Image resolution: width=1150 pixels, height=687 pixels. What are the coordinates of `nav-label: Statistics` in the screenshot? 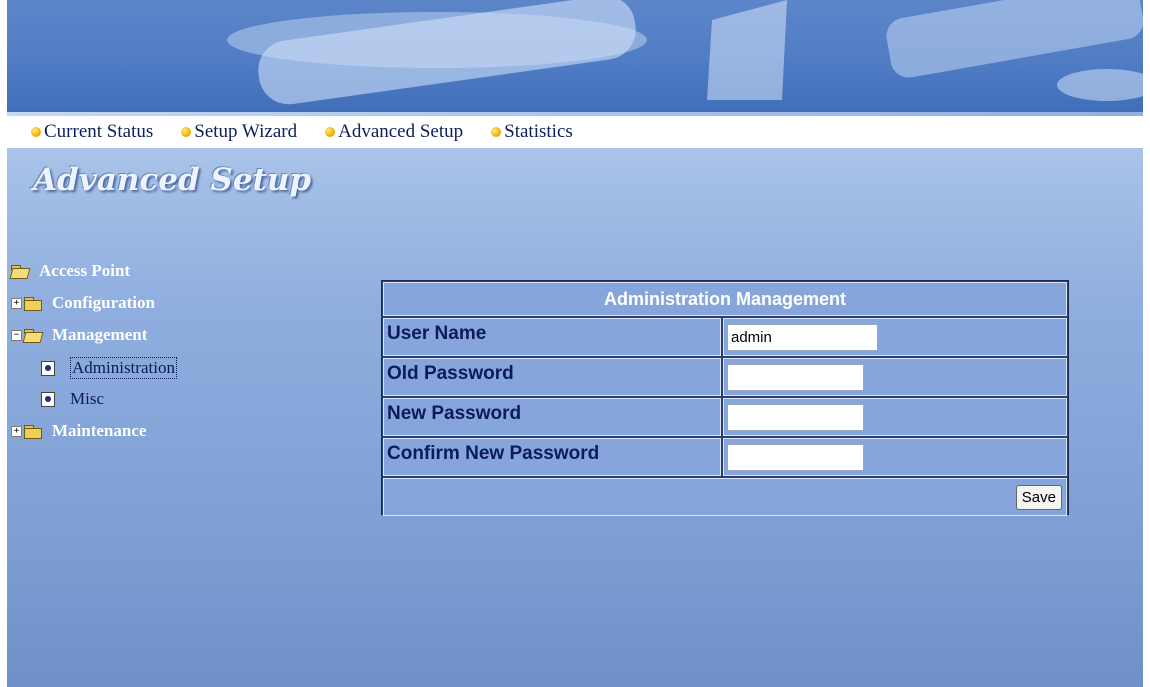 It's located at (538, 131).